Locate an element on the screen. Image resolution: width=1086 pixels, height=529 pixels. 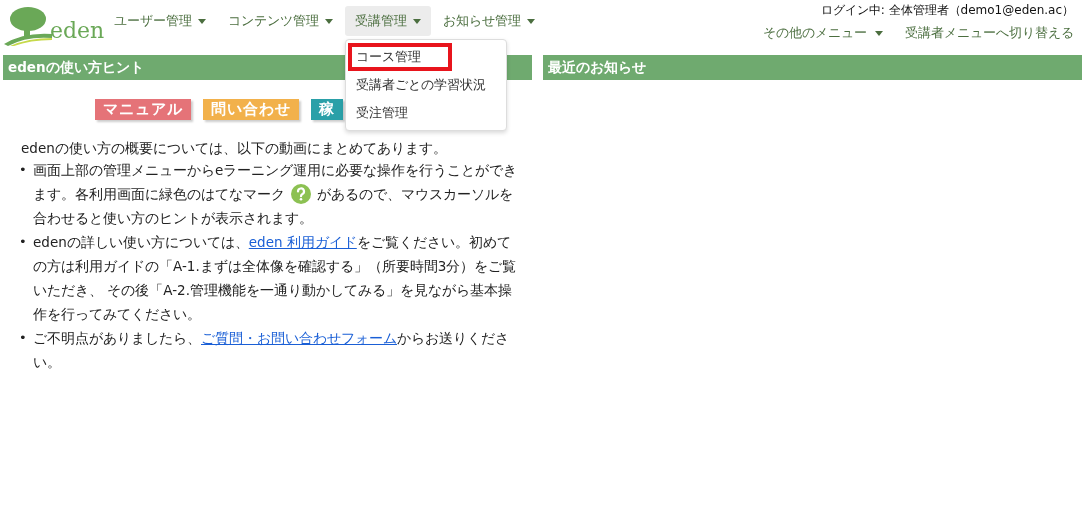
menu-item: 受注管理 is located at coordinates (426, 113).